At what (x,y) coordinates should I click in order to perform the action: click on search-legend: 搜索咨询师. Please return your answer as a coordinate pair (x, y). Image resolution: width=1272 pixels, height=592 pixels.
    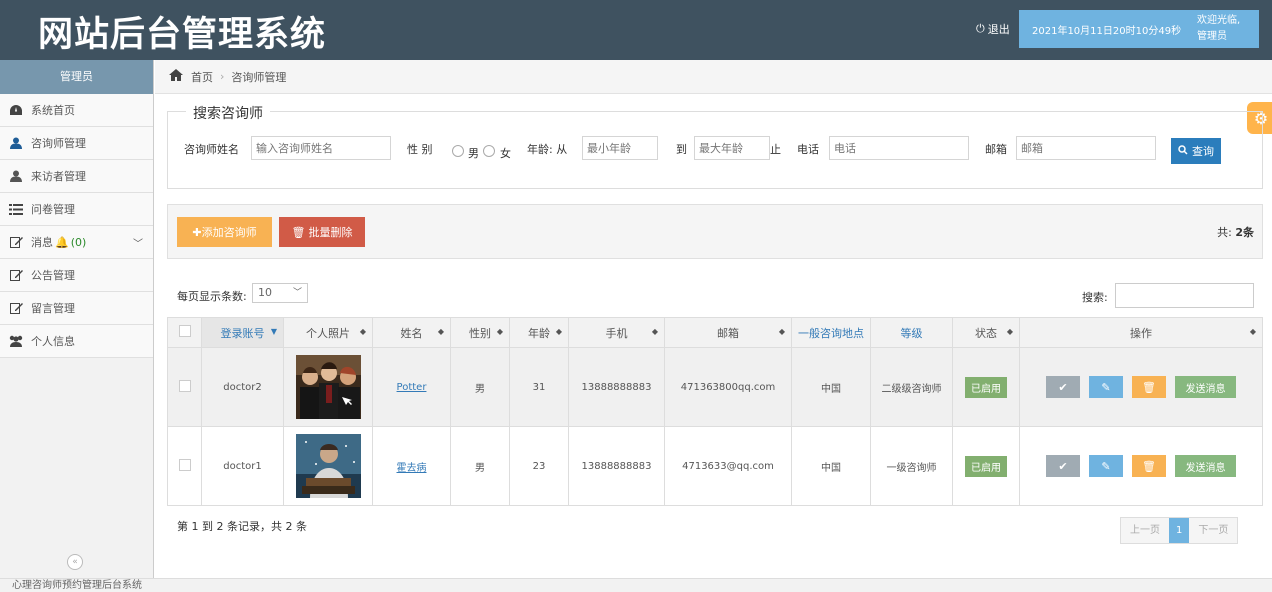
    Looking at the image, I should click on (228, 113).